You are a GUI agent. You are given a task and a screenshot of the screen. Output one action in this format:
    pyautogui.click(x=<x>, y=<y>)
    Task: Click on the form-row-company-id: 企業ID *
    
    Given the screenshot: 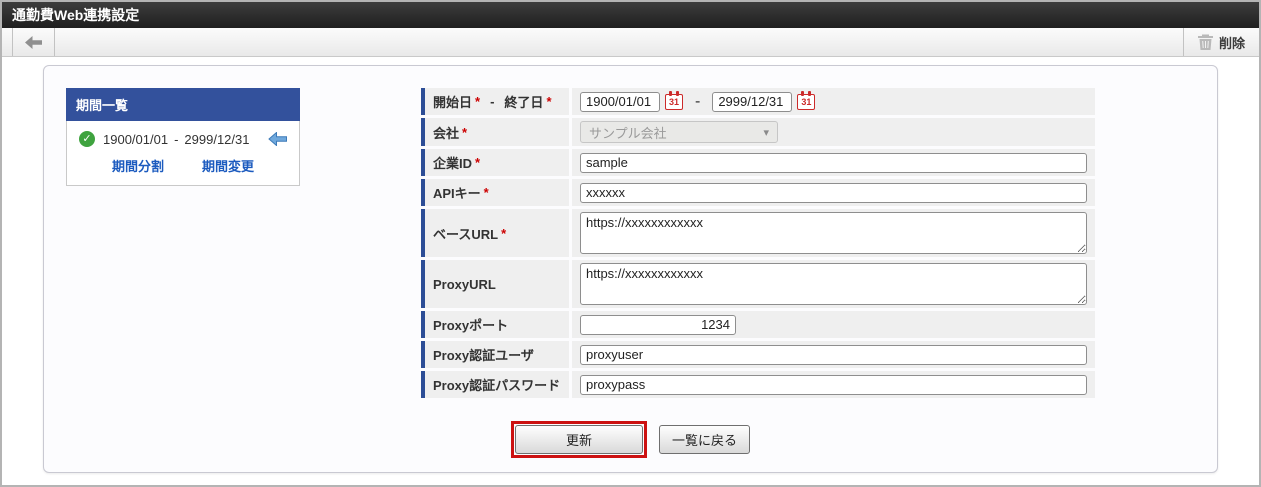 What is the action you would take?
    pyautogui.click(x=758, y=162)
    